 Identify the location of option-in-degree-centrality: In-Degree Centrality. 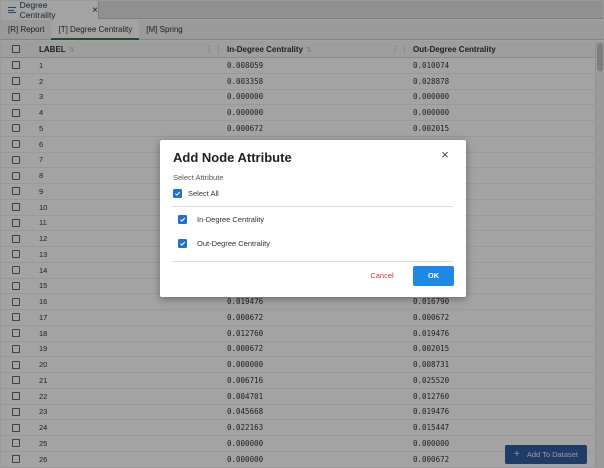
(221, 219).